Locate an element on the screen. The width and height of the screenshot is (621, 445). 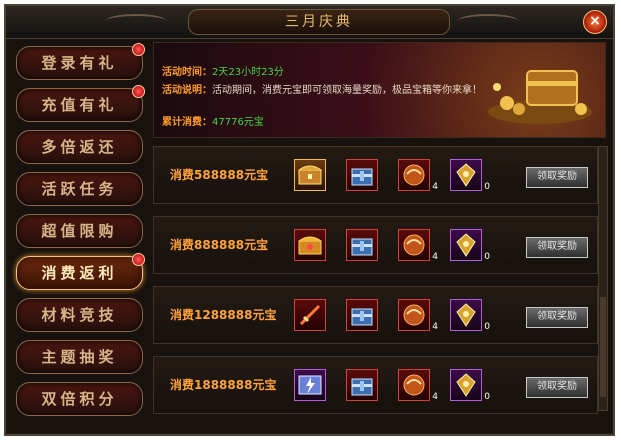
sidebar-tab: 充值有礼 is located at coordinates (80, 103).